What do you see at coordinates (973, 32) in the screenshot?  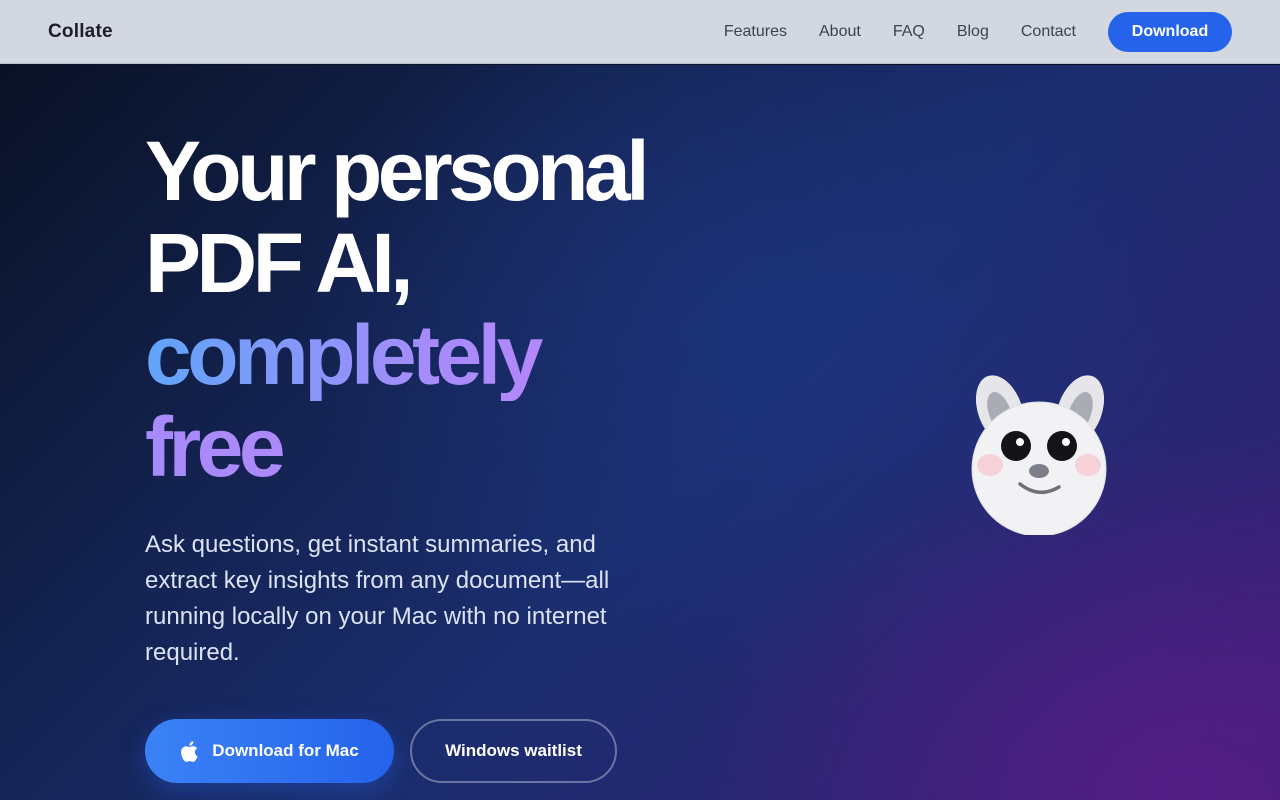 I see `nav-link-blog: Blog` at bounding box center [973, 32].